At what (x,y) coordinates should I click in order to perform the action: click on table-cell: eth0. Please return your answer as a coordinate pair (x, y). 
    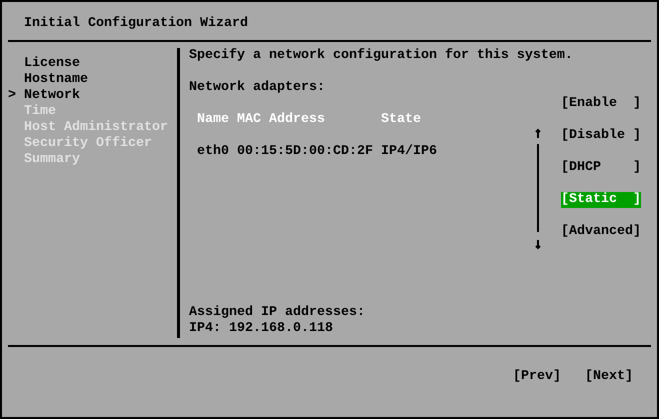
    Looking at the image, I should click on (213, 151).